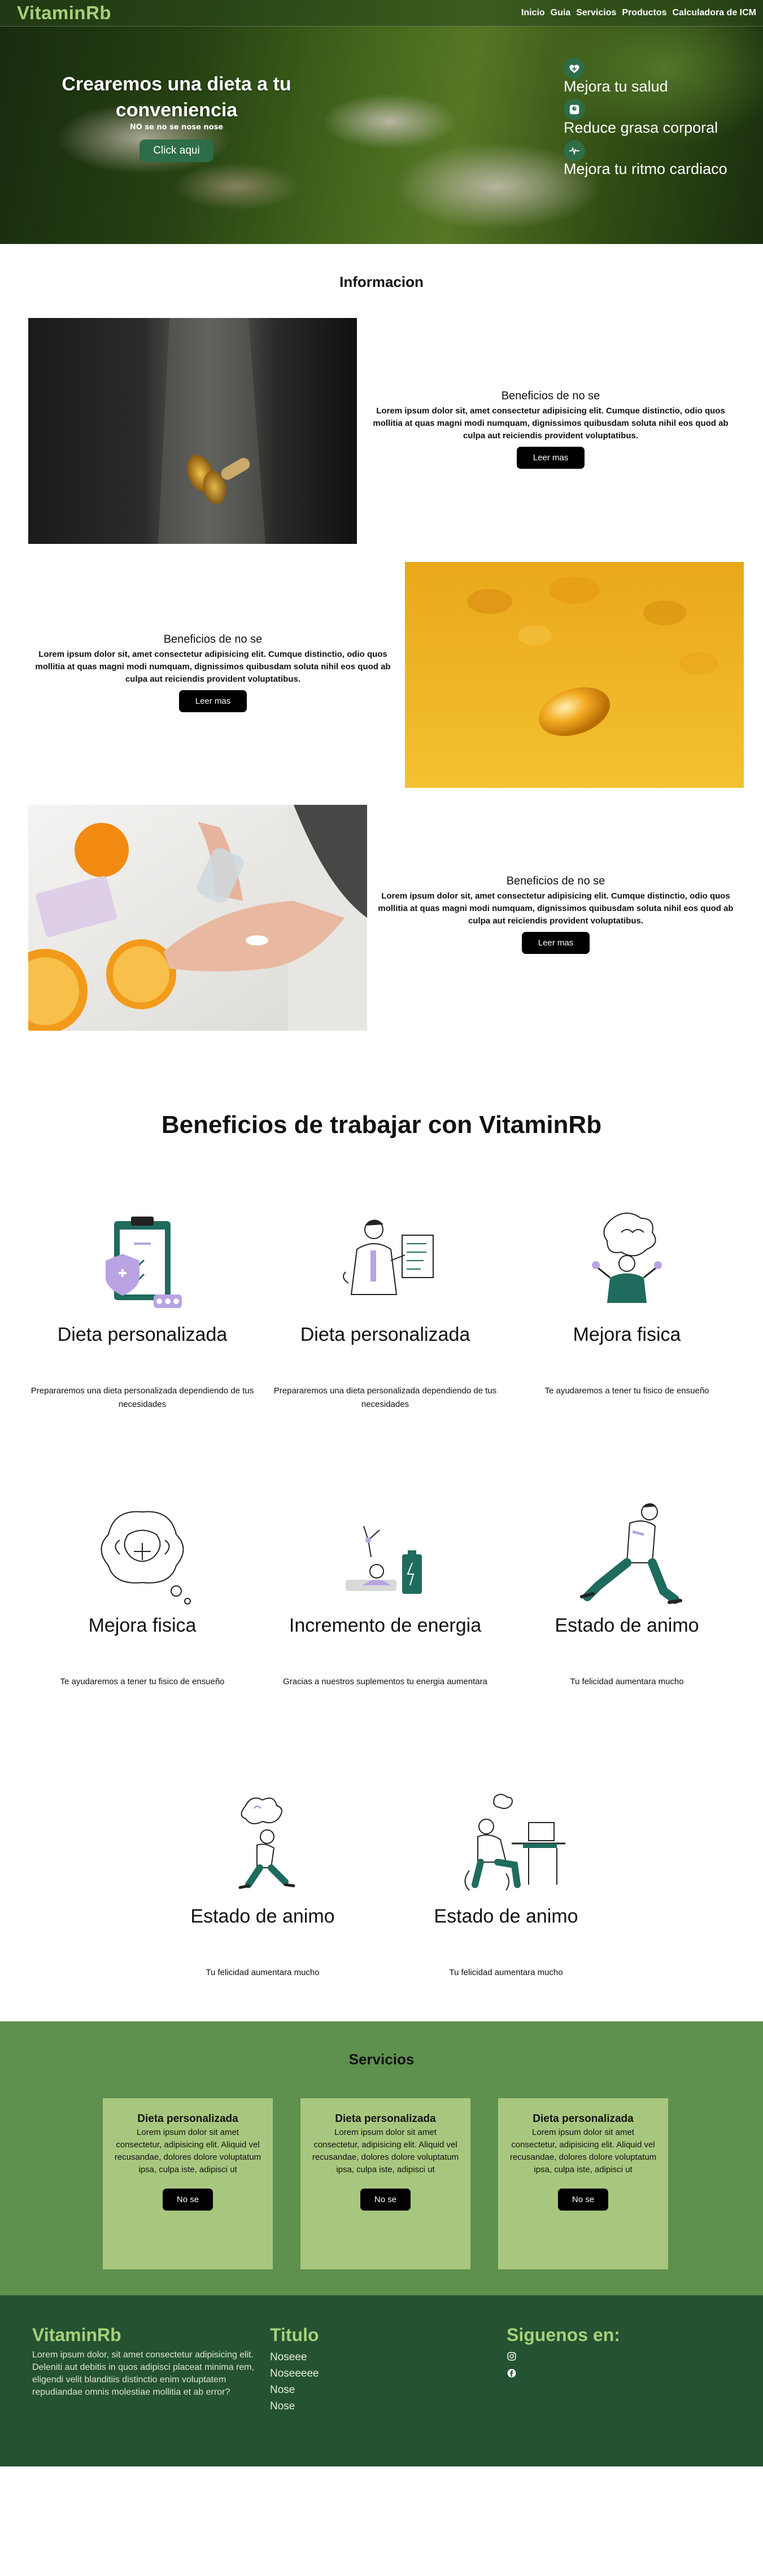 The height and width of the screenshot is (2576, 763). Describe the element at coordinates (574, 675) in the screenshot. I see `omega-capsules-photo` at that location.